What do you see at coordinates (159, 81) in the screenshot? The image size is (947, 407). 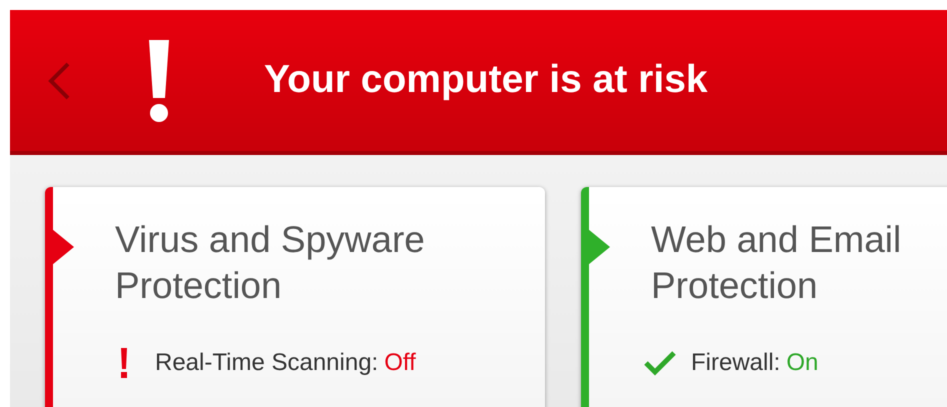 I see `exclamation-icon` at bounding box center [159, 81].